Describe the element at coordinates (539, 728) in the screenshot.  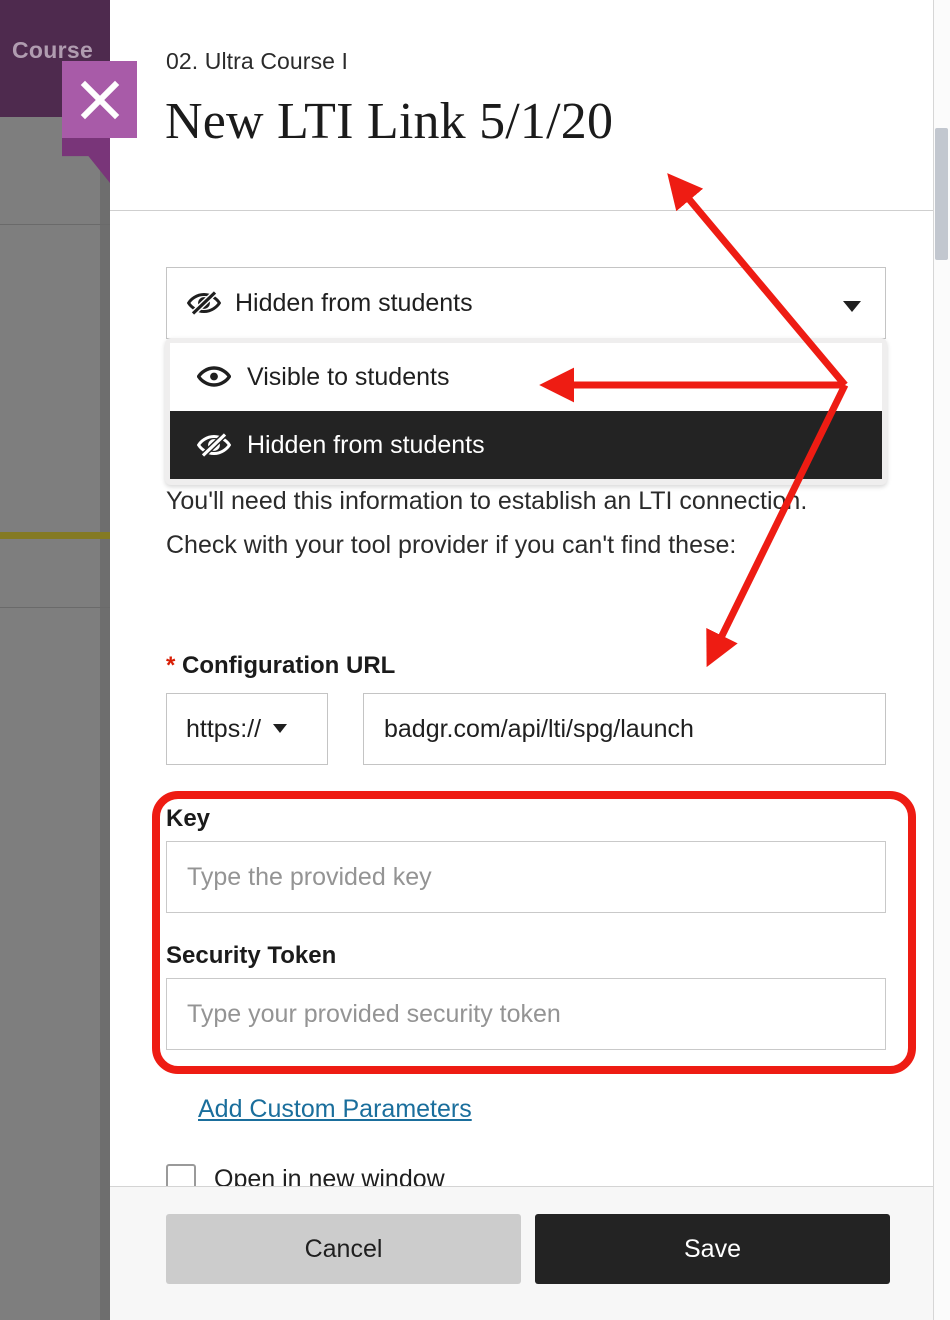
I see `configuration-url-value: badgr.com/api/lti/spg/launch` at that location.